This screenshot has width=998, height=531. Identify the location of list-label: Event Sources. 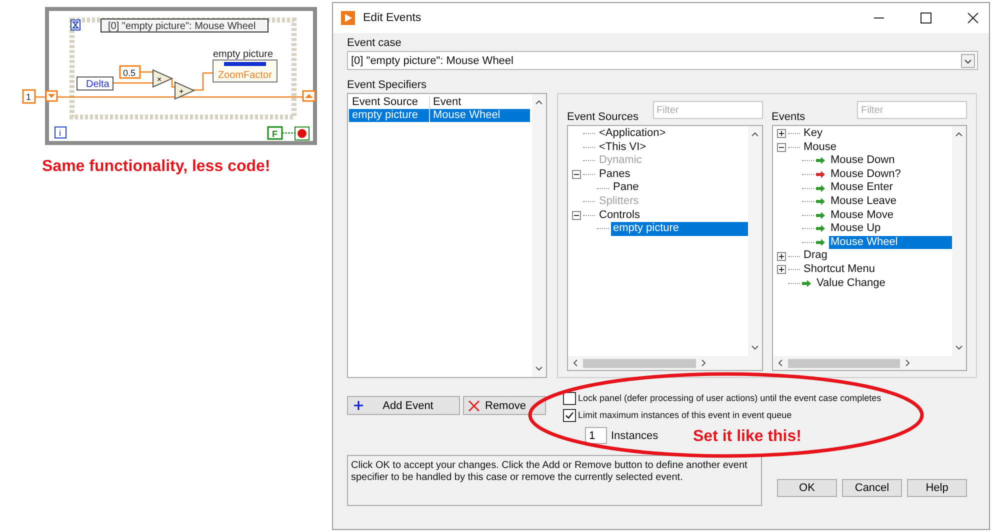
(603, 117).